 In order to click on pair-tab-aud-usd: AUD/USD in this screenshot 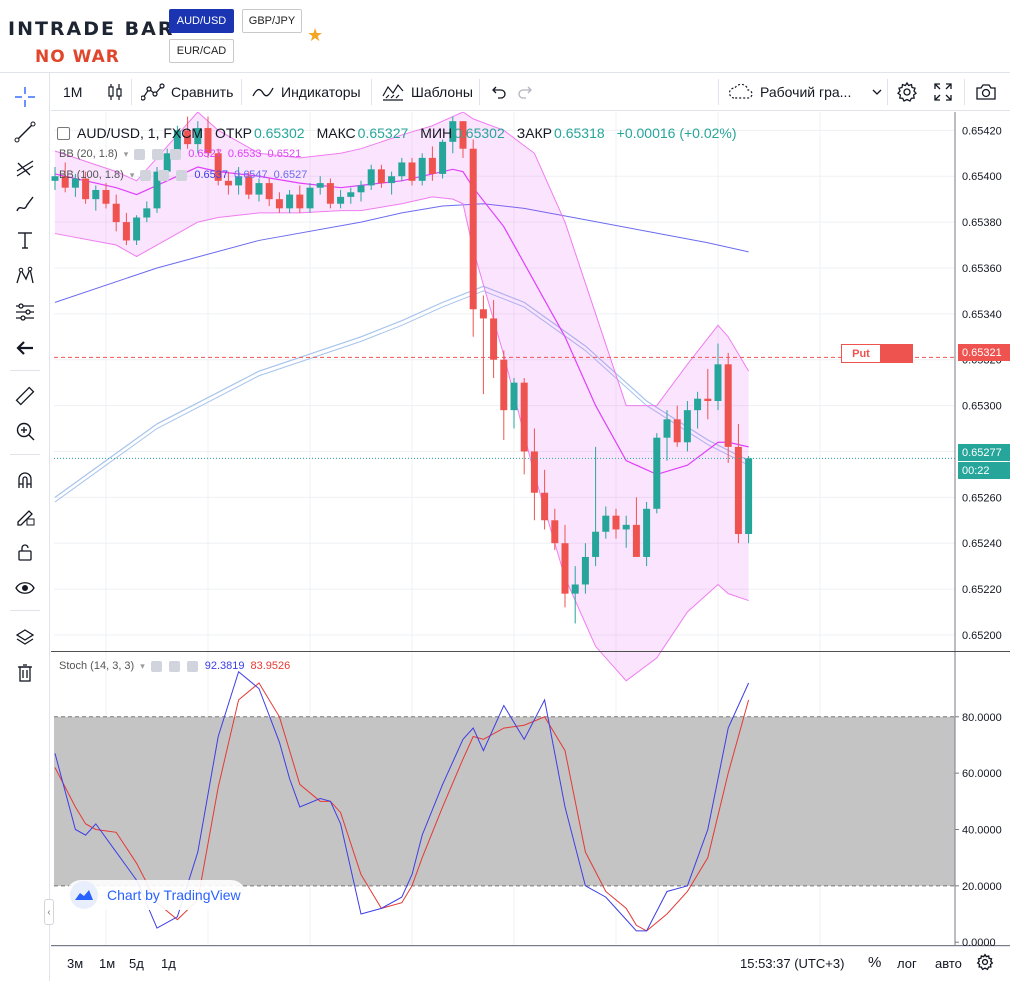, I will do `click(201, 21)`.